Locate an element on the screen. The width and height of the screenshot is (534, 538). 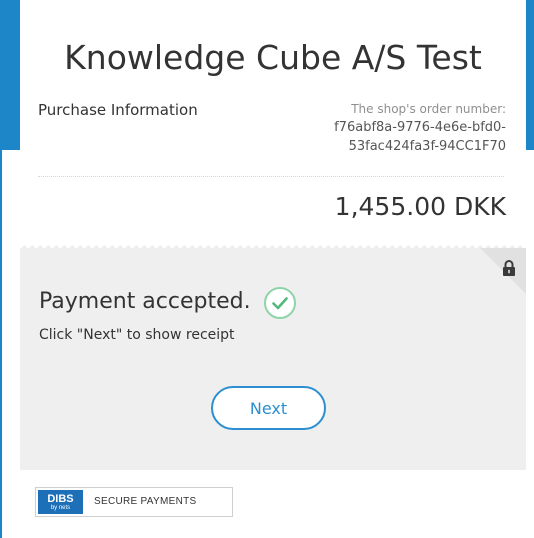
secure-payments-logo: DIBS by nets SECURE PAYMENTS is located at coordinates (134, 502).